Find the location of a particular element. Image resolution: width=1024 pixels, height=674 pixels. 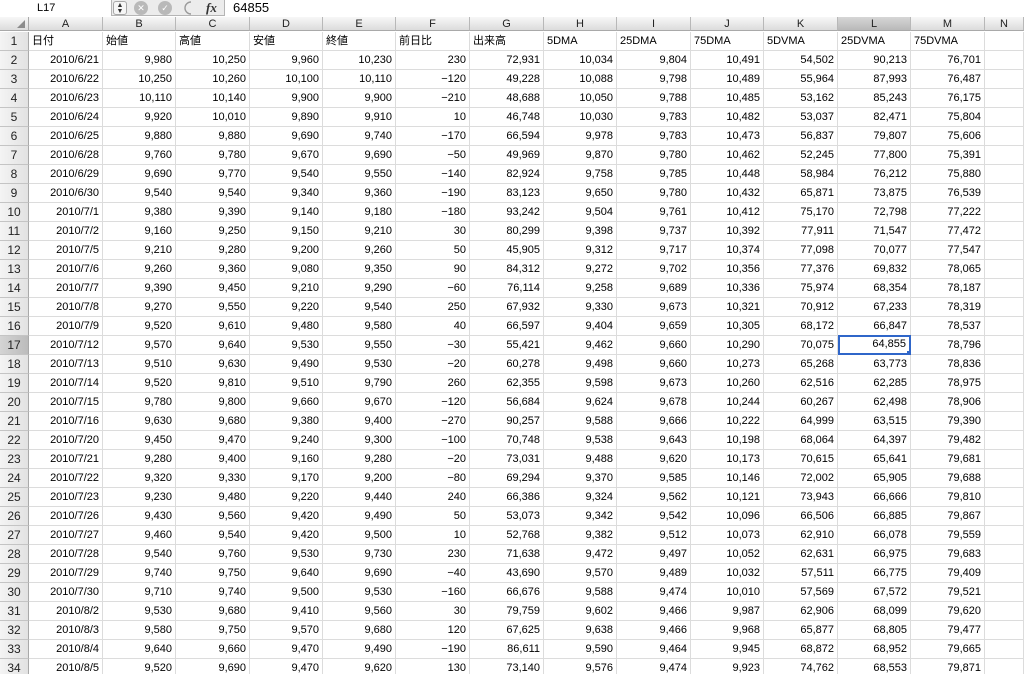

table-cell: 43,690 is located at coordinates (507, 573).